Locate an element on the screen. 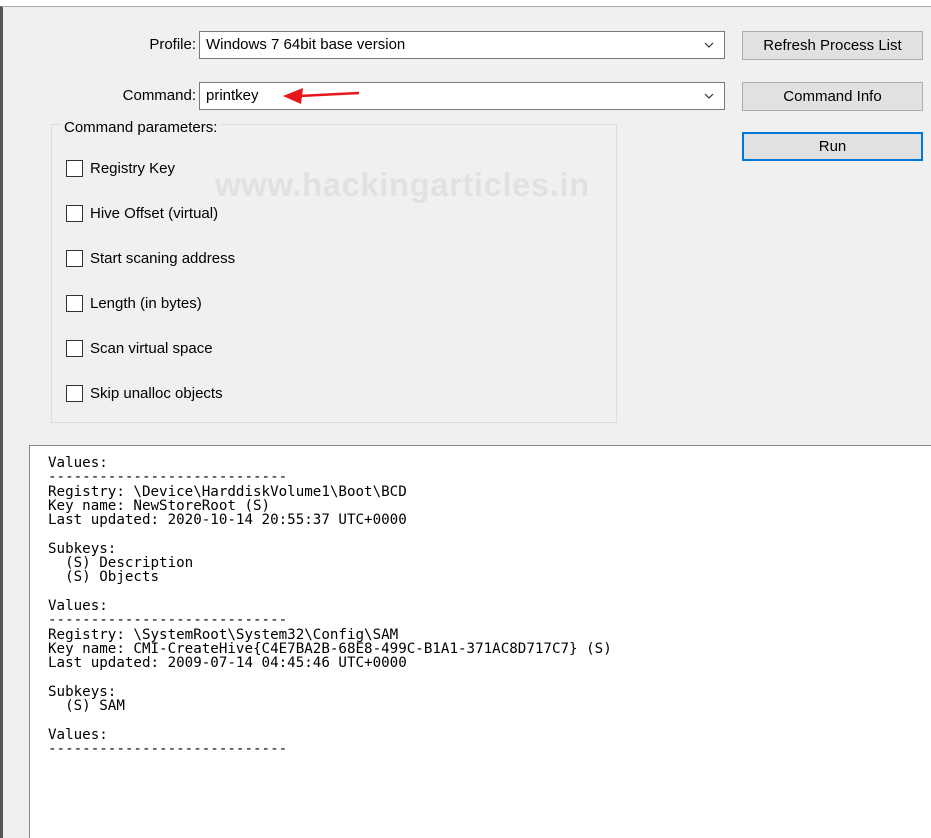  watermark: www.hackingarticles.in is located at coordinates (402, 184).